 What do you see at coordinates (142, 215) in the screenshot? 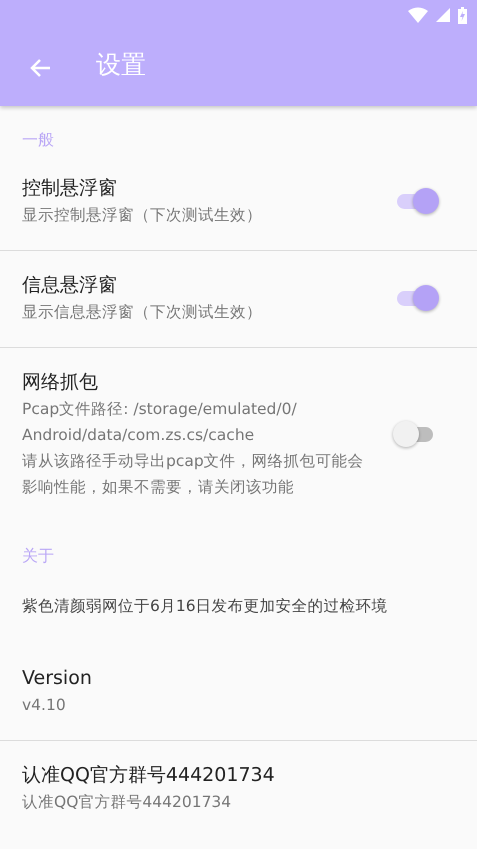
I see `setting-summary: 显示控制悬浮窗（下次测试生效）` at bounding box center [142, 215].